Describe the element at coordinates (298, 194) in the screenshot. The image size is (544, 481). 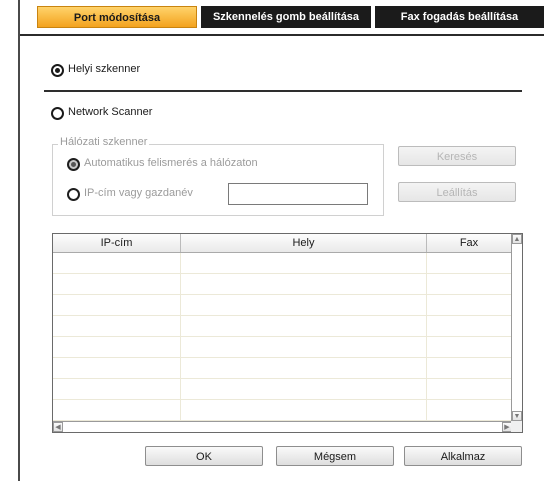
I see `ip-or-host-input` at that location.